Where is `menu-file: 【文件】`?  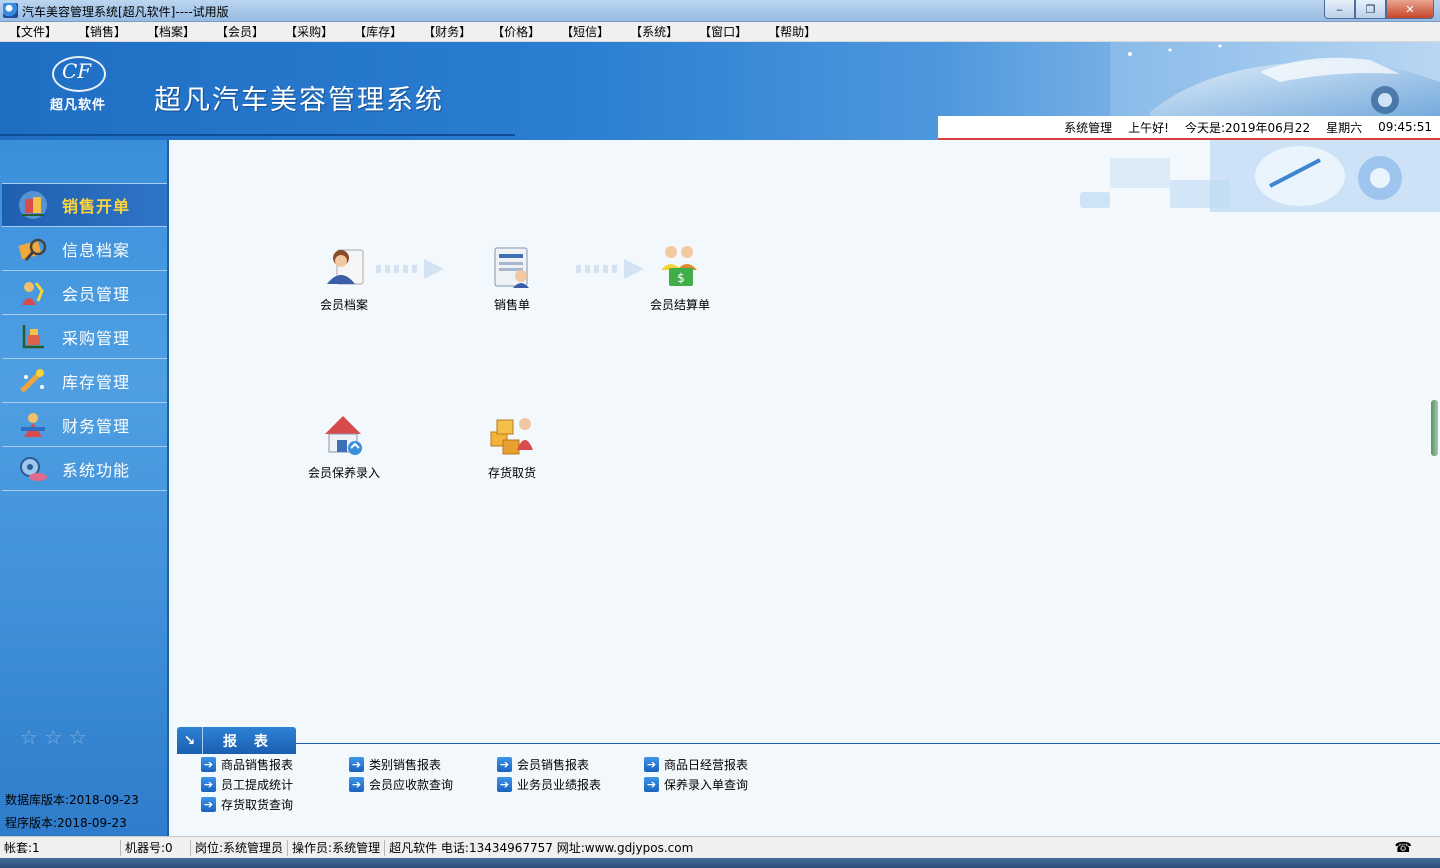
menu-file: 【文件】 is located at coordinates (33, 31).